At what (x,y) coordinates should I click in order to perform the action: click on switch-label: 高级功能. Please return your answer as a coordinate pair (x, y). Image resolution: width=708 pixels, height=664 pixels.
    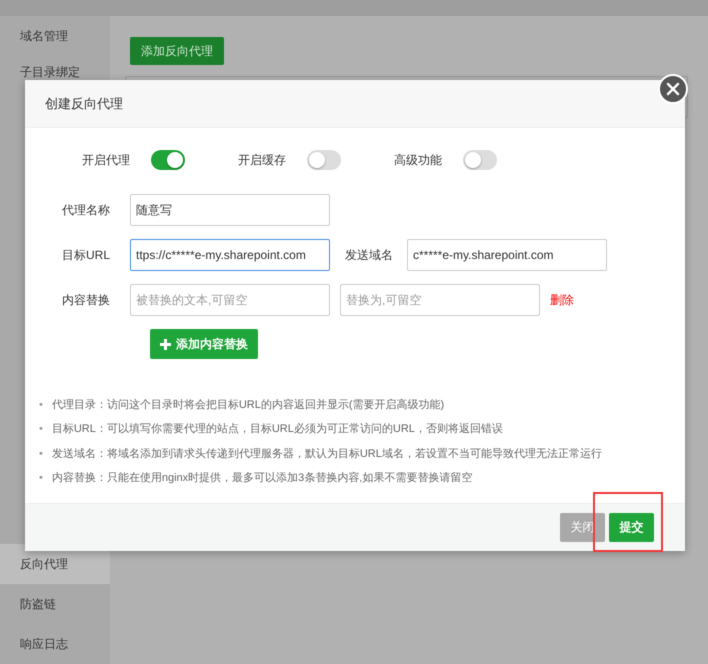
    Looking at the image, I should click on (418, 160).